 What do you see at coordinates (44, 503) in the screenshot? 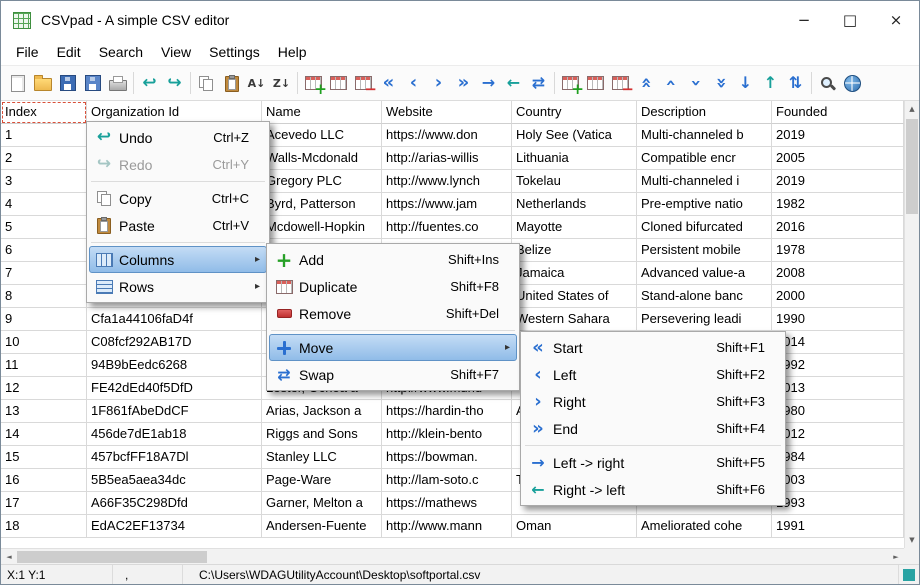
I see `grid-cell: 17` at bounding box center [44, 503].